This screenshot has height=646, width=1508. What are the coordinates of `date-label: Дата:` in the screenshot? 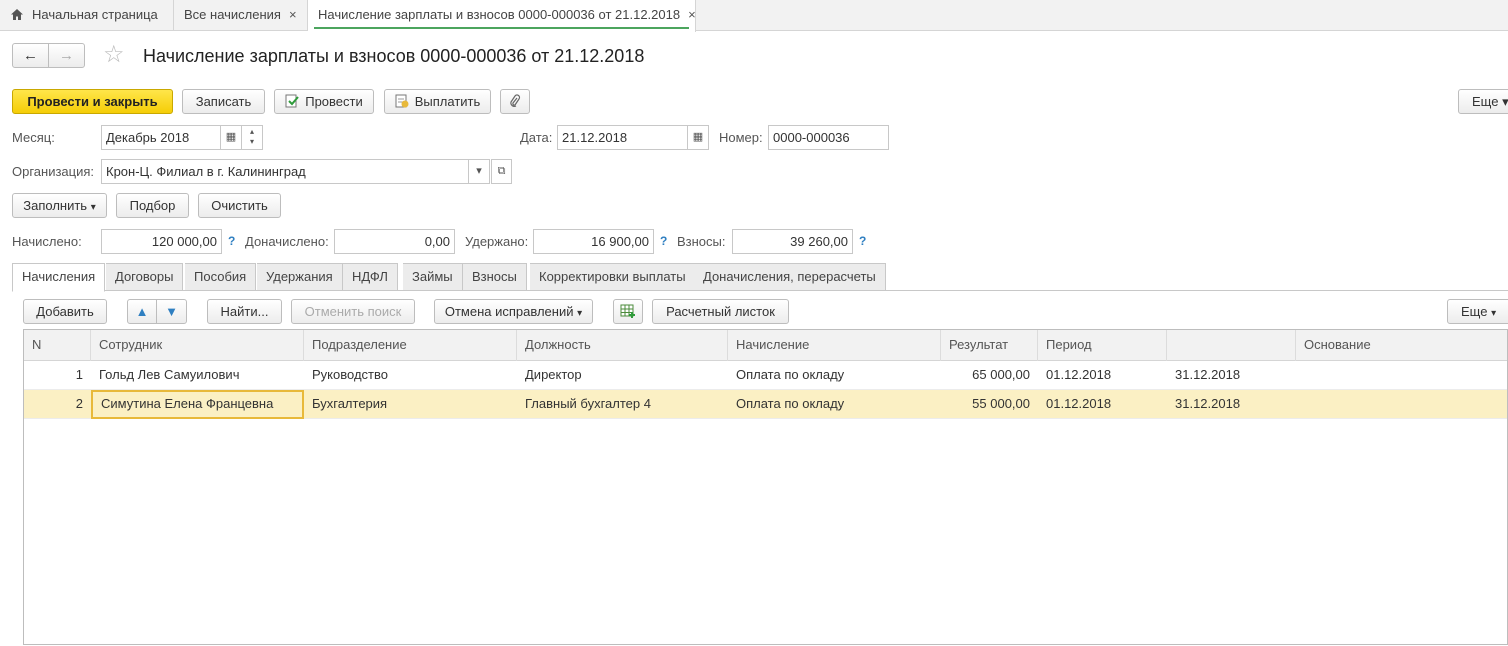 It's located at (536, 137).